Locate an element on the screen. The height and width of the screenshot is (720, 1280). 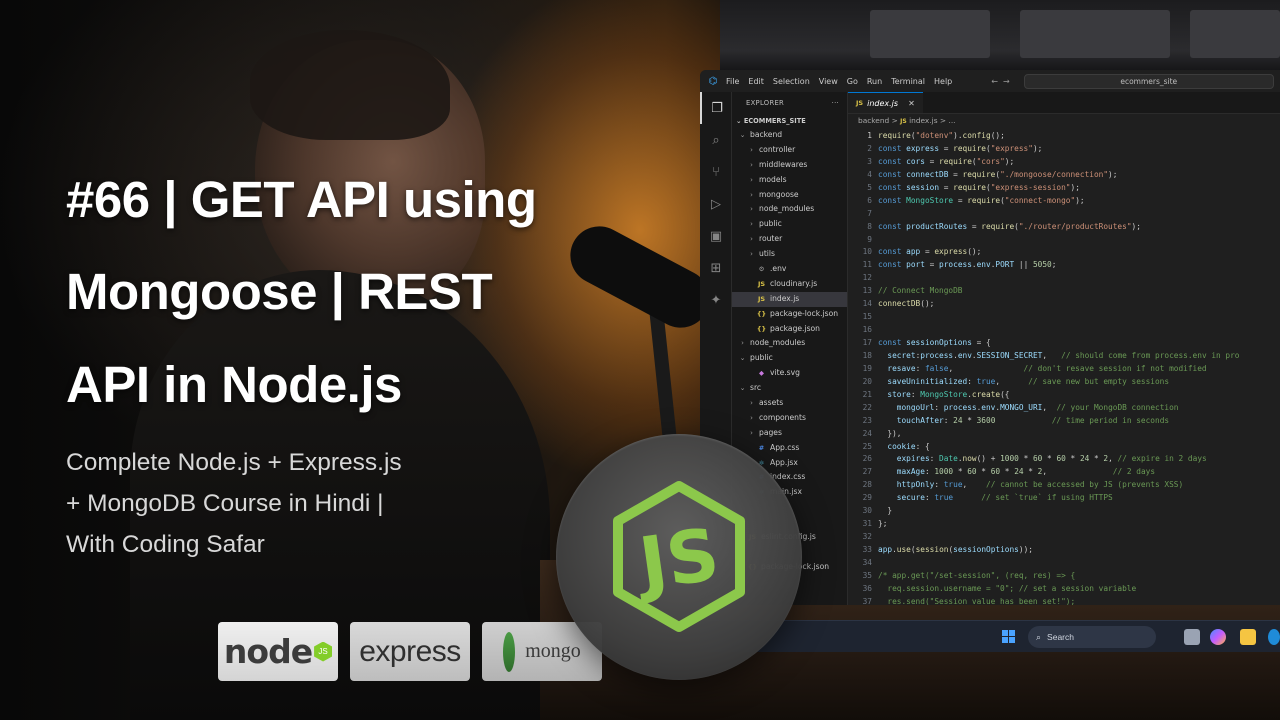
search-icon: ⌕ is located at coordinates (716, 140).